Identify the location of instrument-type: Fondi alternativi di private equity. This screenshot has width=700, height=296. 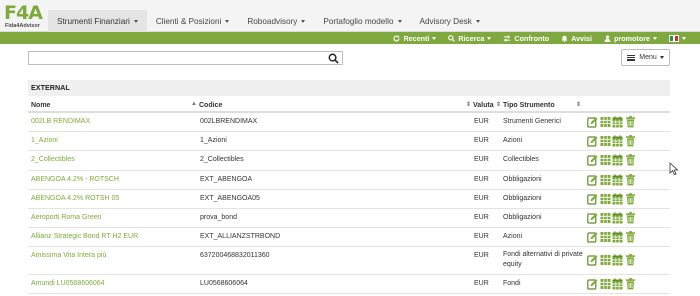
(543, 260).